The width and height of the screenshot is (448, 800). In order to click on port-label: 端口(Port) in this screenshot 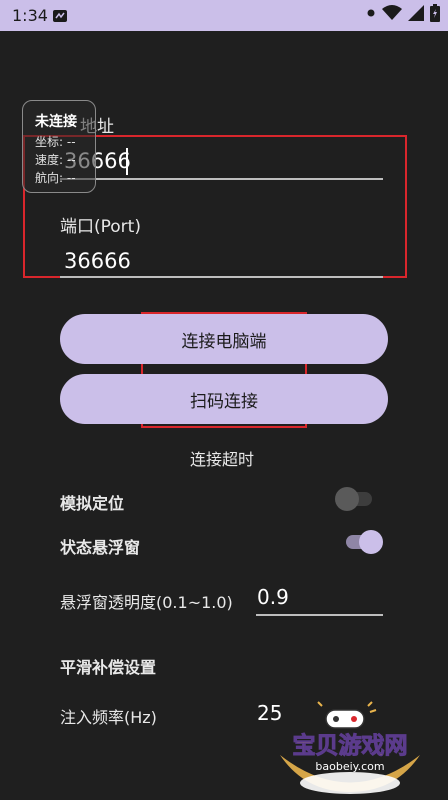, I will do `click(100, 227)`.